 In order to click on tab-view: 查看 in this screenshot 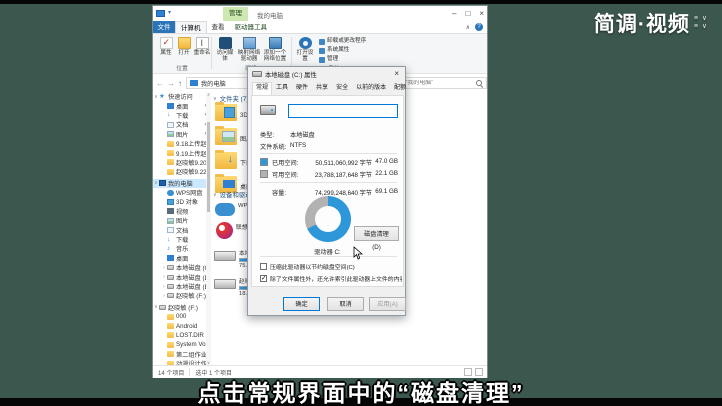, I will do `click(218, 27)`.